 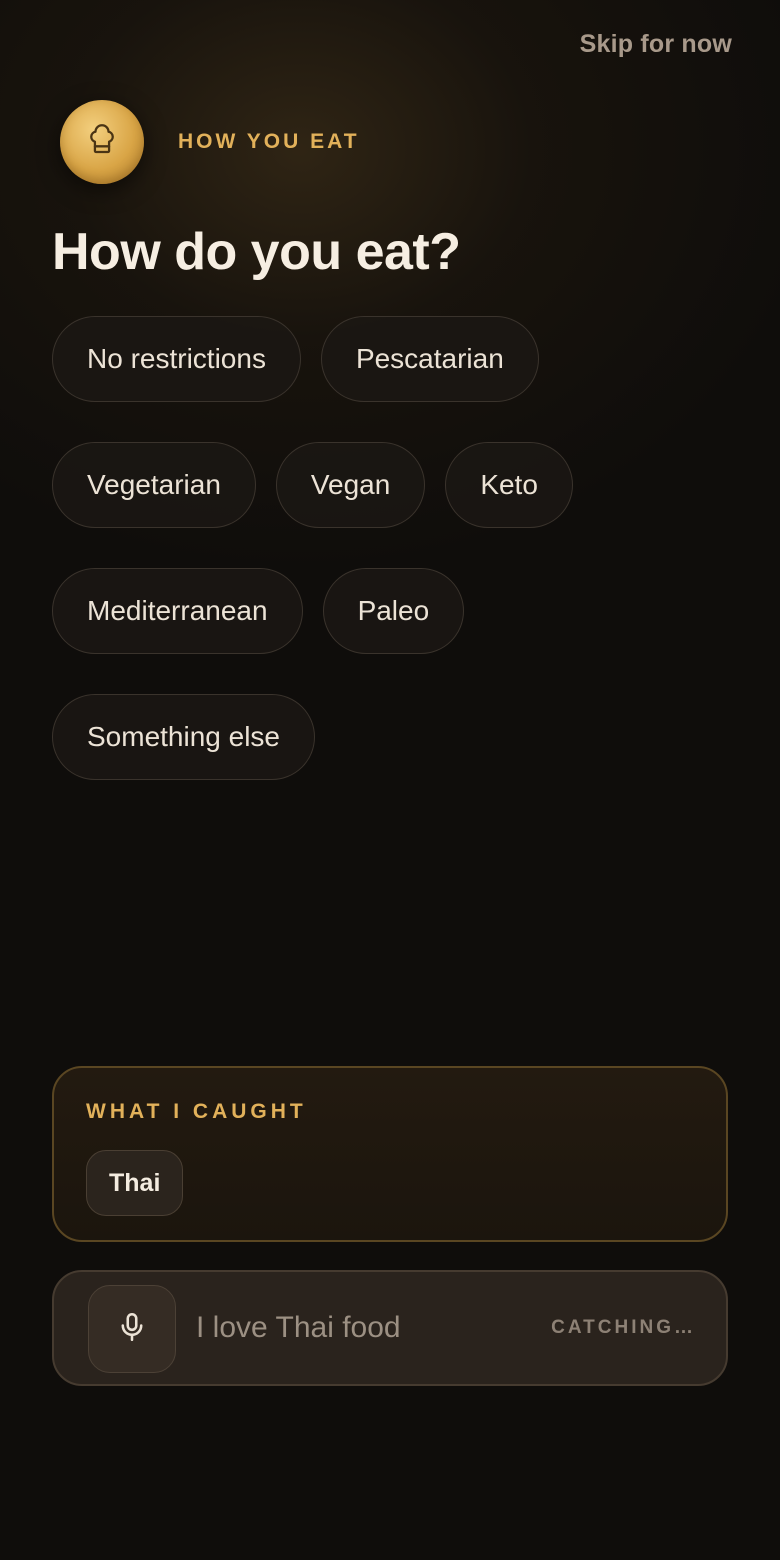 What do you see at coordinates (256, 252) in the screenshot?
I see `page-title: How do you eat?` at bounding box center [256, 252].